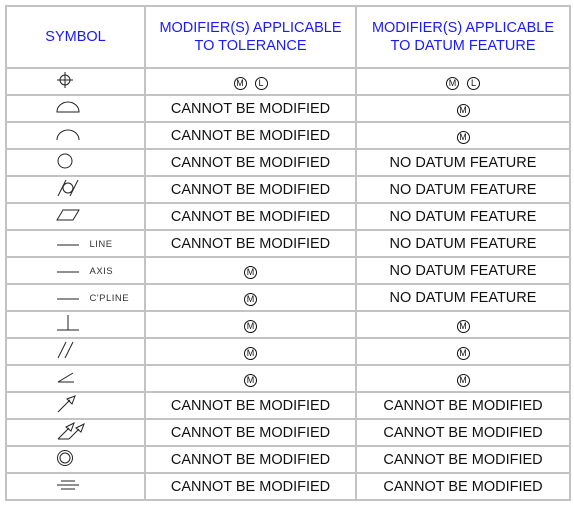  What do you see at coordinates (68, 350) in the screenshot?
I see `parallelism-icon` at bounding box center [68, 350].